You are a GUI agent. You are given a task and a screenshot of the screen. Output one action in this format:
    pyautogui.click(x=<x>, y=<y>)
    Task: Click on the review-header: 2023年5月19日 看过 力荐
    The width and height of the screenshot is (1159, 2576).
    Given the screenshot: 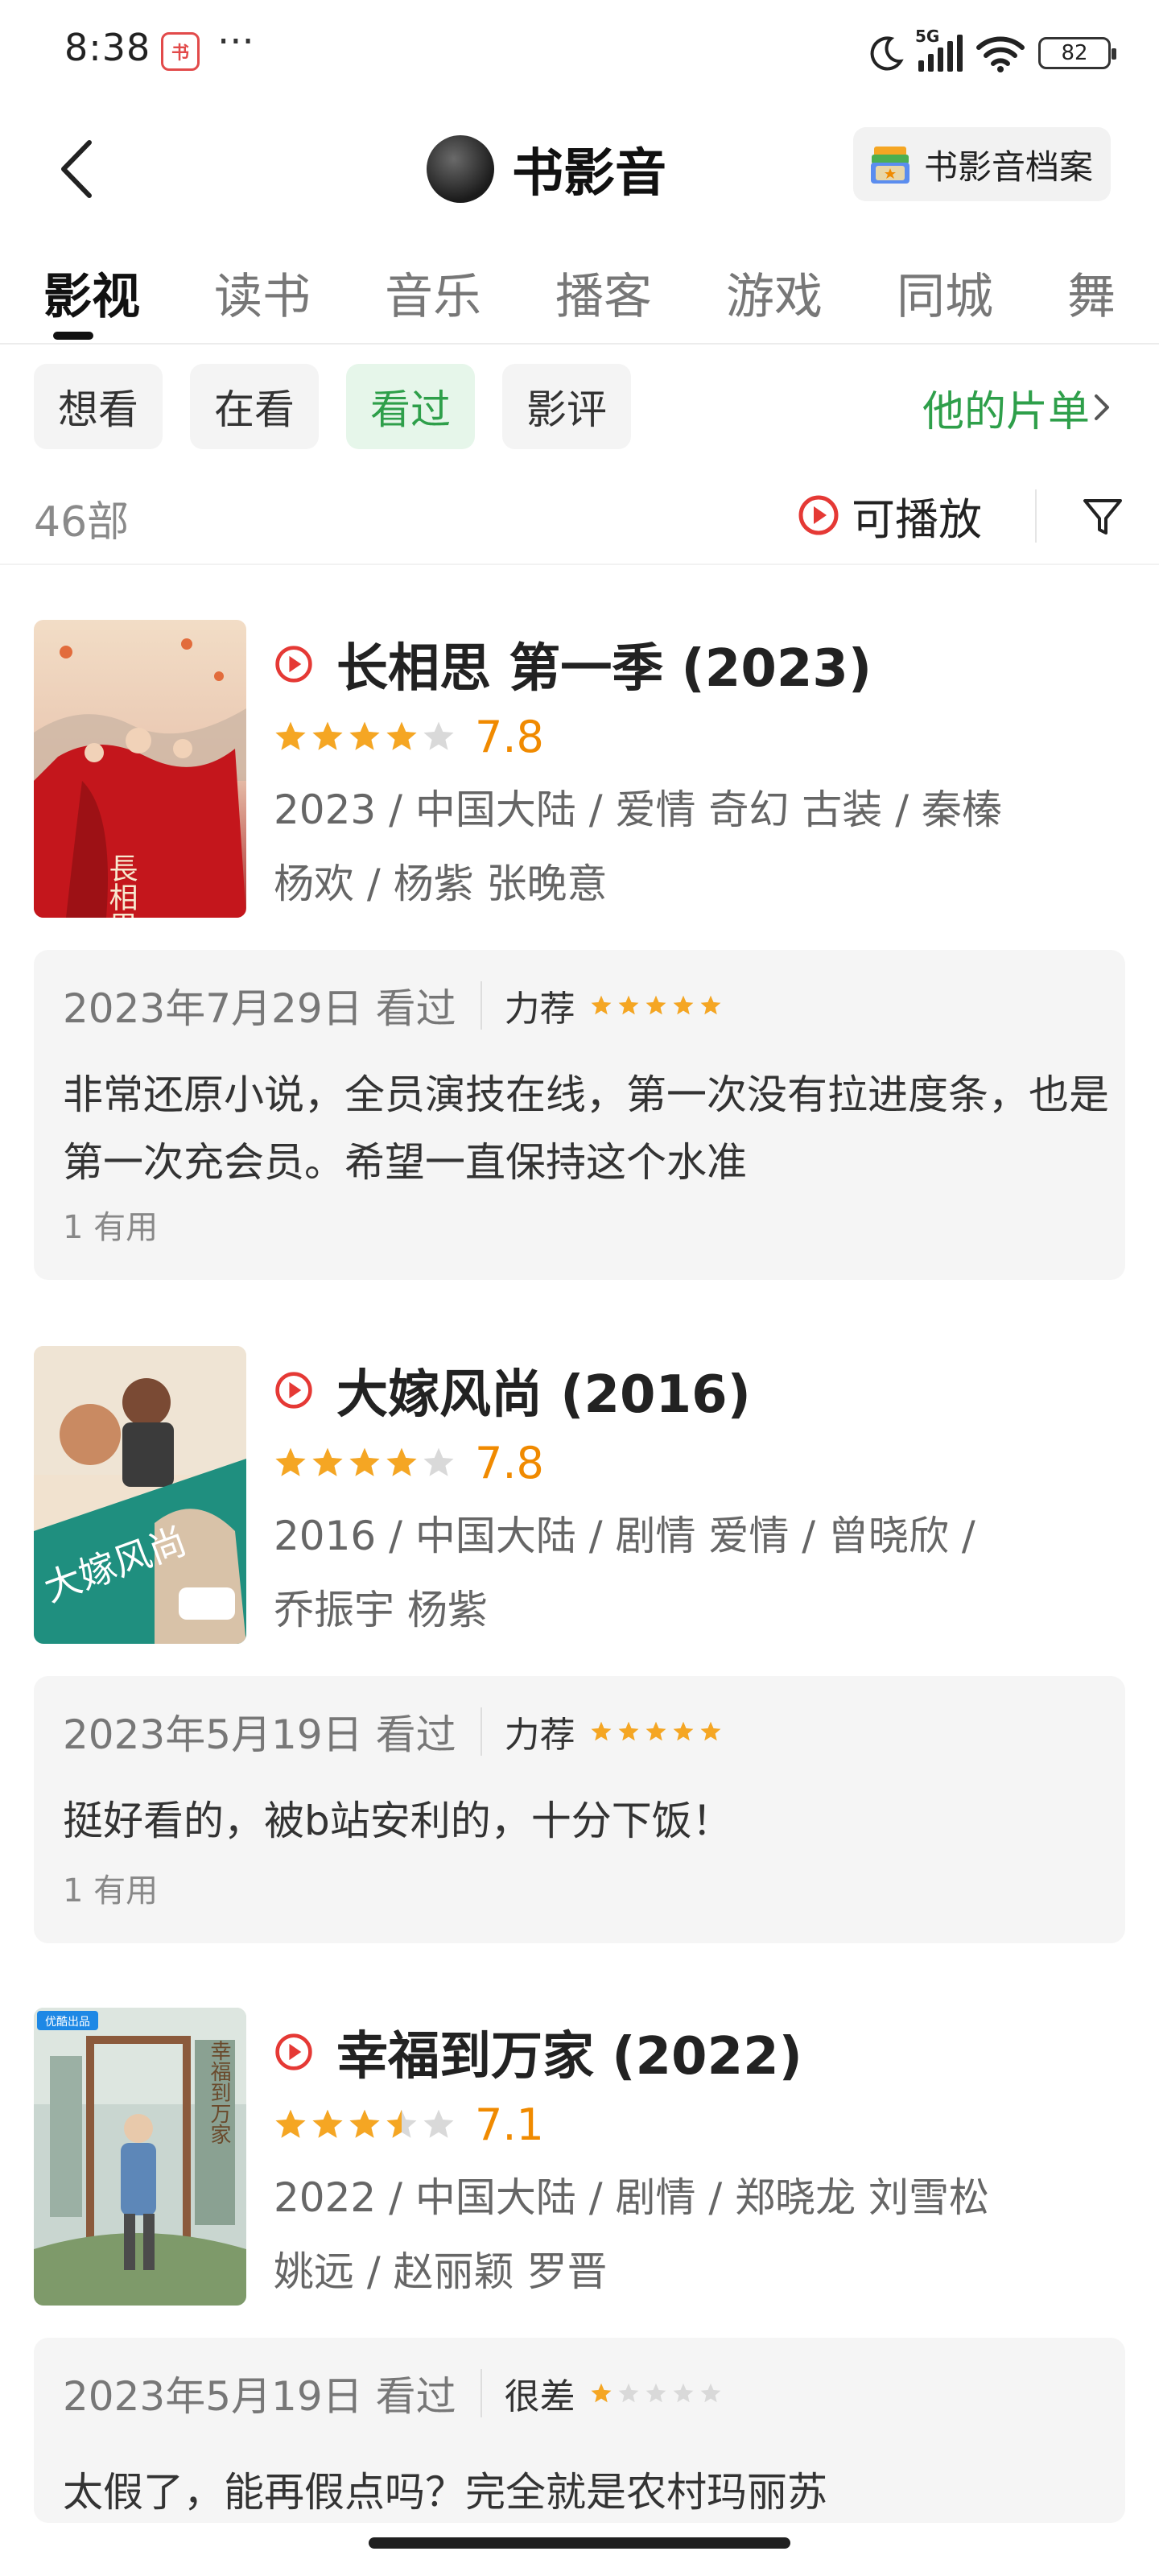 What is the action you would take?
    pyautogui.click(x=392, y=1731)
    